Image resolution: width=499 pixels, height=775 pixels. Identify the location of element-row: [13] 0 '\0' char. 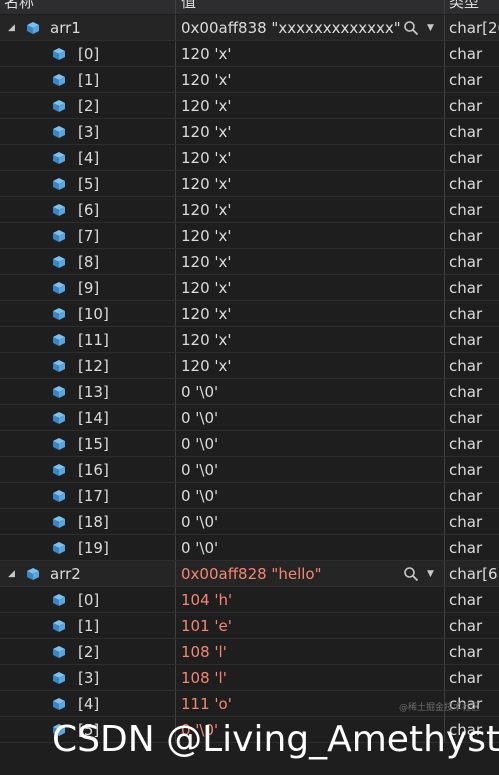
(249, 392).